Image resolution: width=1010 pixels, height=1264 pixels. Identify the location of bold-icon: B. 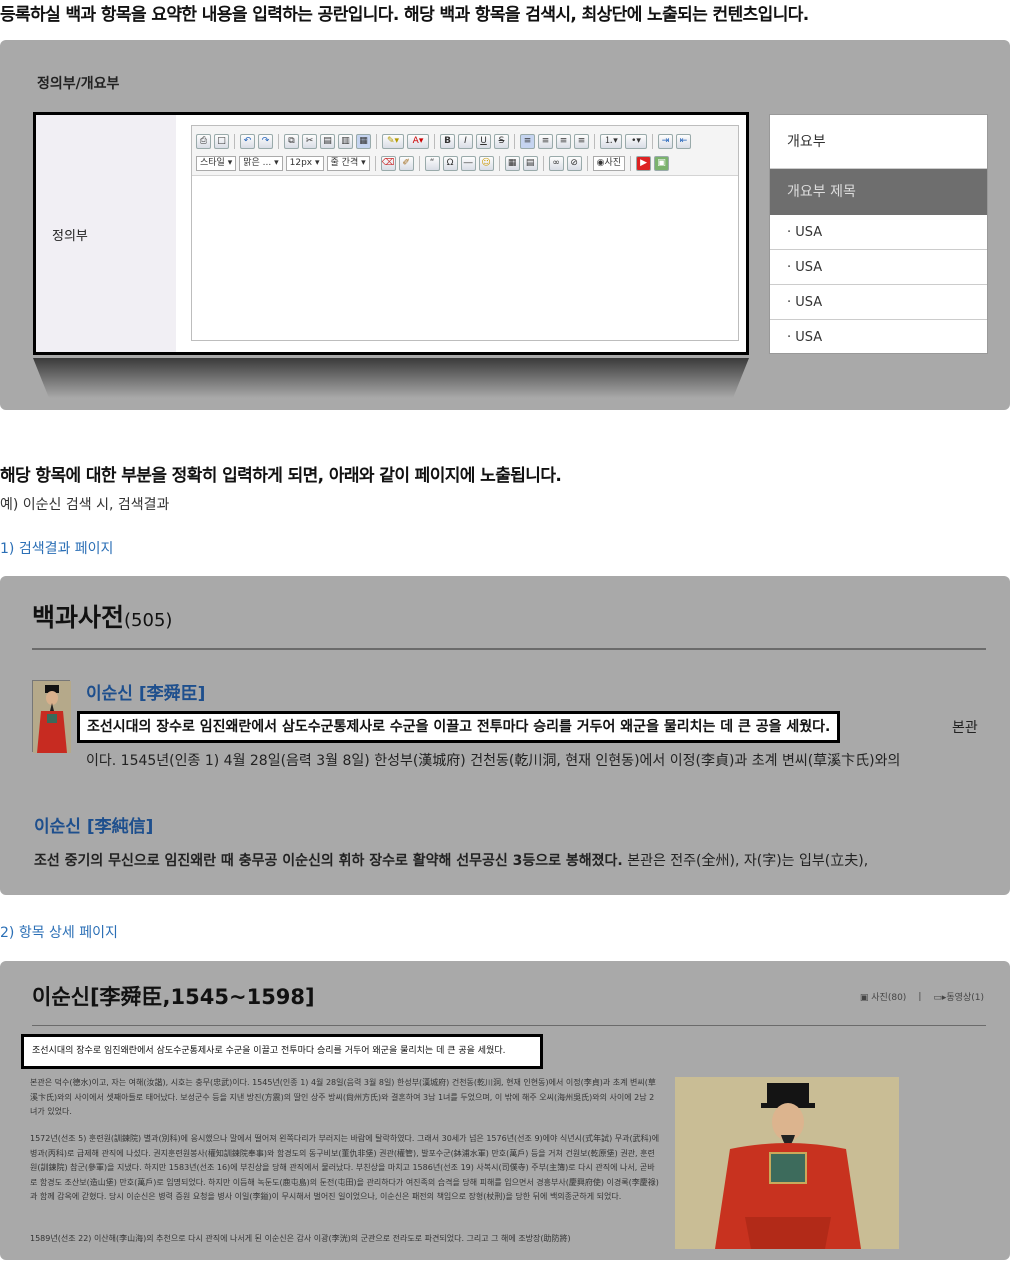
(447, 141).